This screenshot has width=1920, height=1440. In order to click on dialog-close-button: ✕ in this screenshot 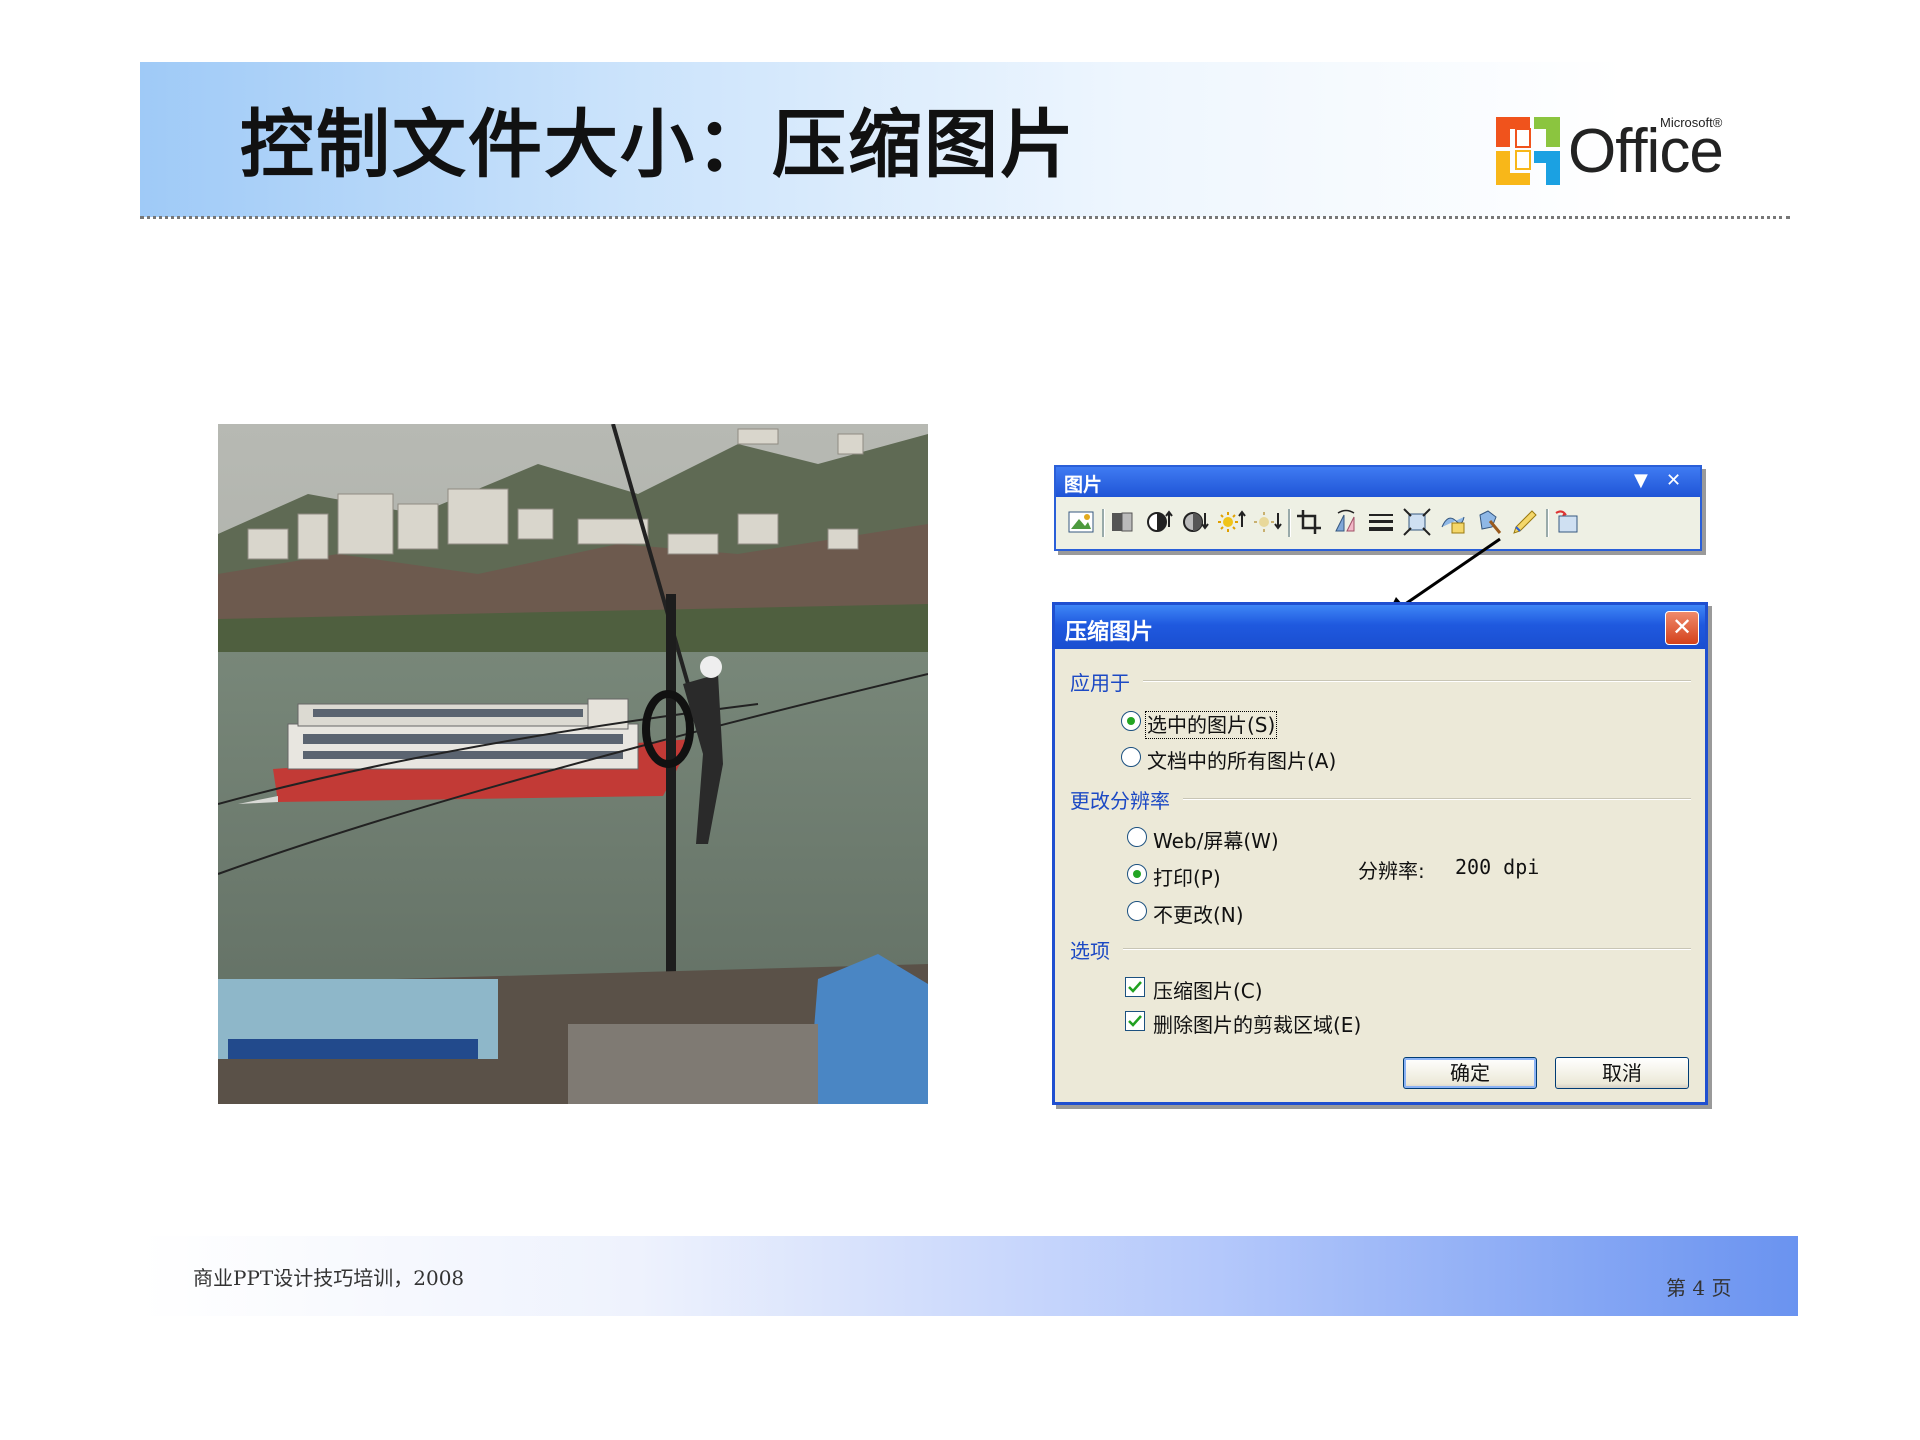, I will do `click(1682, 628)`.